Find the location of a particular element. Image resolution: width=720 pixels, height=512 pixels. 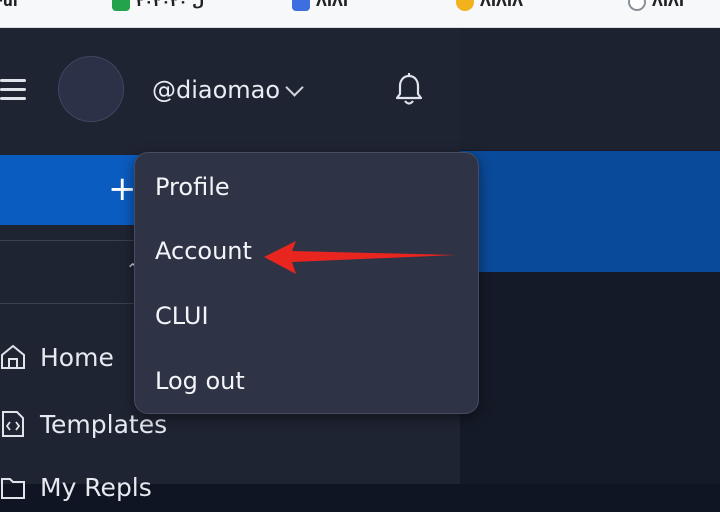

sidebar-item-label: Home is located at coordinates (77, 357).